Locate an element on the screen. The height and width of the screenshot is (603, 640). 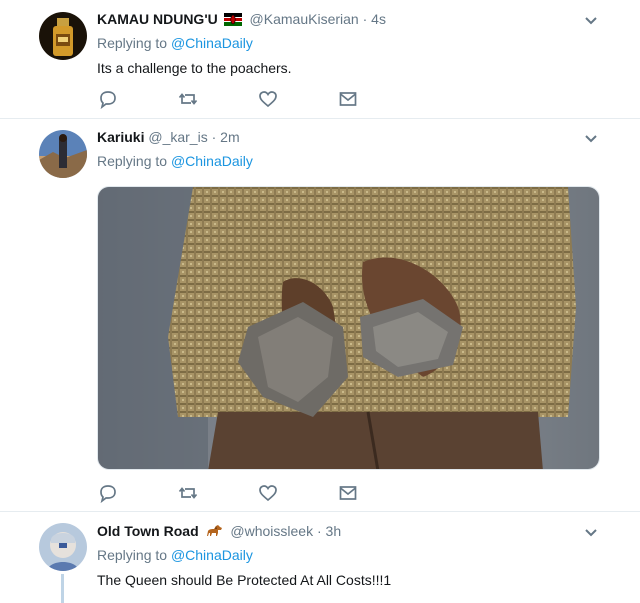
thread-line is located at coordinates (62, 588).